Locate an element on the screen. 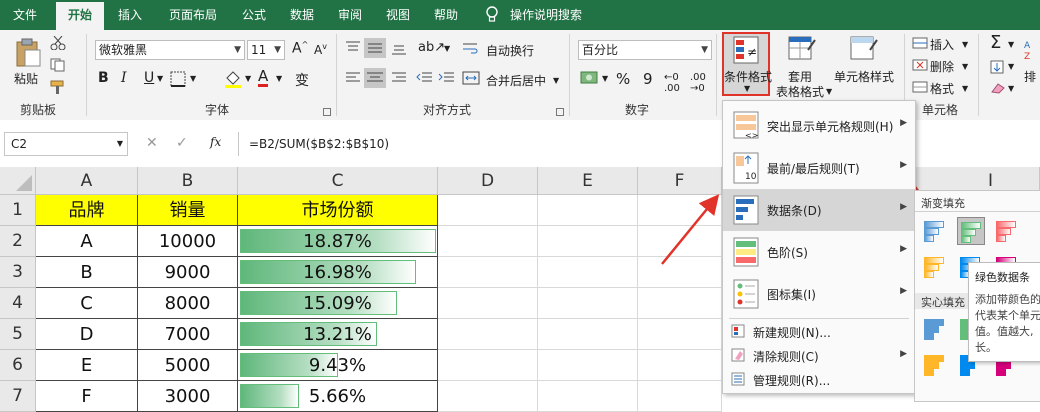 The height and width of the screenshot is (412, 1040). share-cell: 5.66% is located at coordinates (338, 396).